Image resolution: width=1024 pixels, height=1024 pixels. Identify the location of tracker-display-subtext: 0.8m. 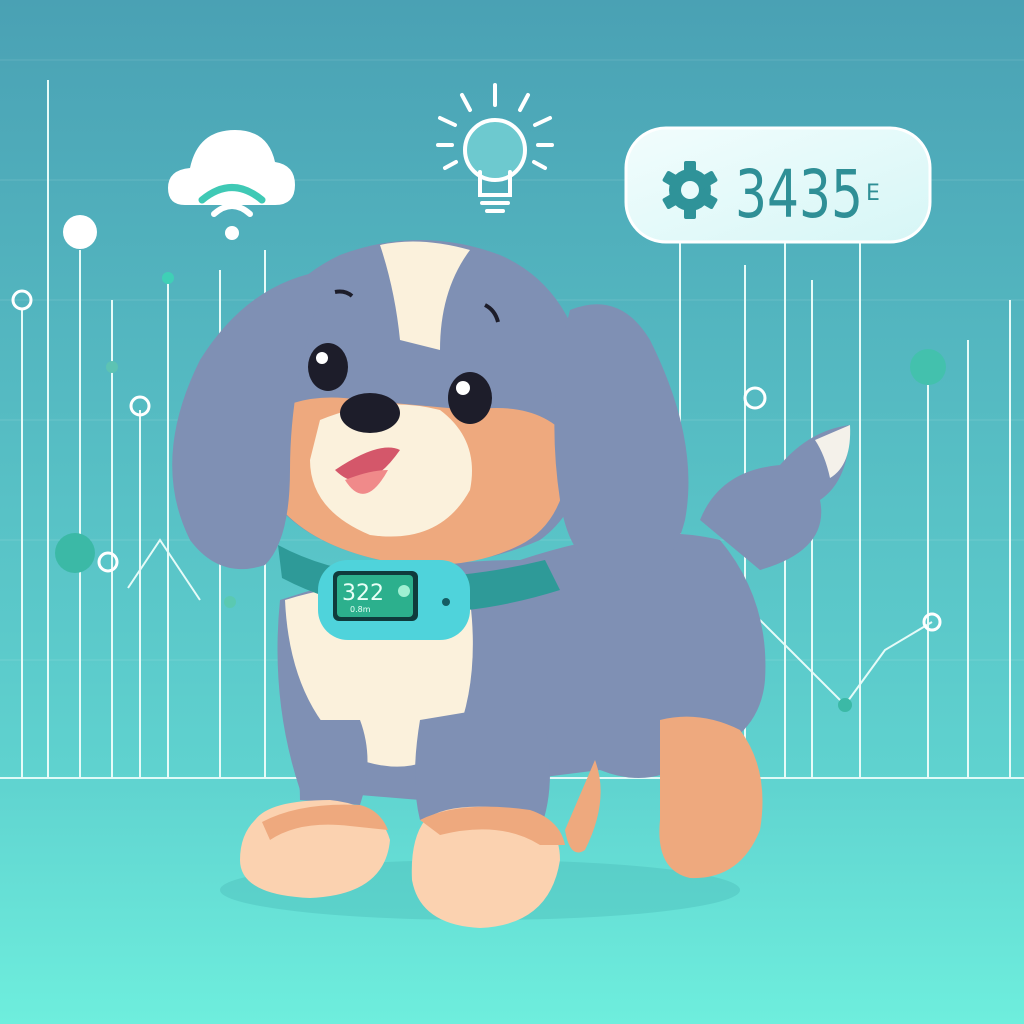
(360, 609).